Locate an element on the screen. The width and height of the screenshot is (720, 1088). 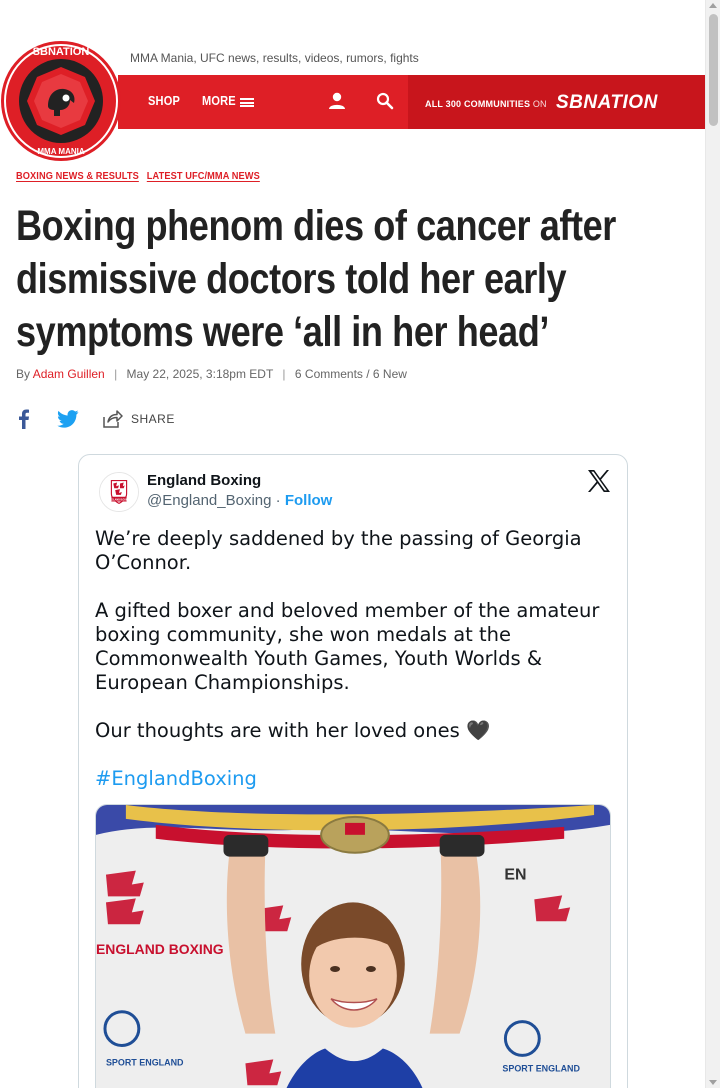
breadcrumb-boxing-news: BOXING NEWS & RESULTS is located at coordinates (77, 176).